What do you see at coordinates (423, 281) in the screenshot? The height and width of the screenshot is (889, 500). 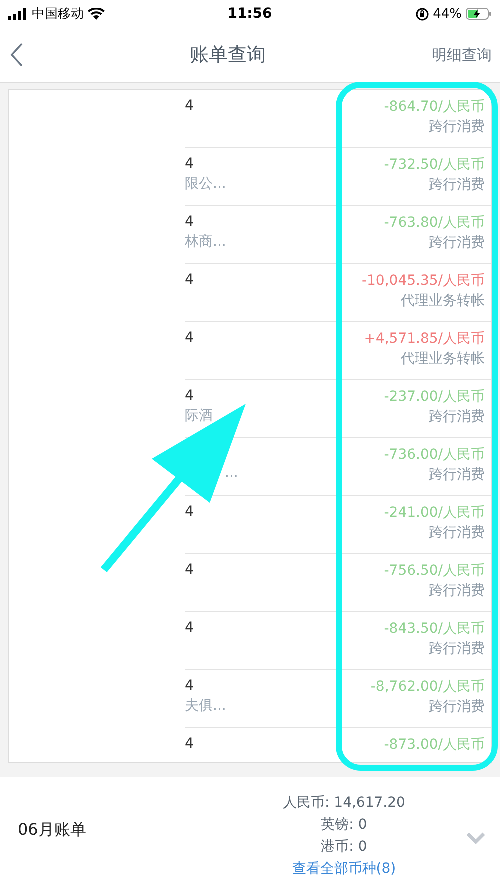 I see `transaction-amount: -10,045.35/人民币` at bounding box center [423, 281].